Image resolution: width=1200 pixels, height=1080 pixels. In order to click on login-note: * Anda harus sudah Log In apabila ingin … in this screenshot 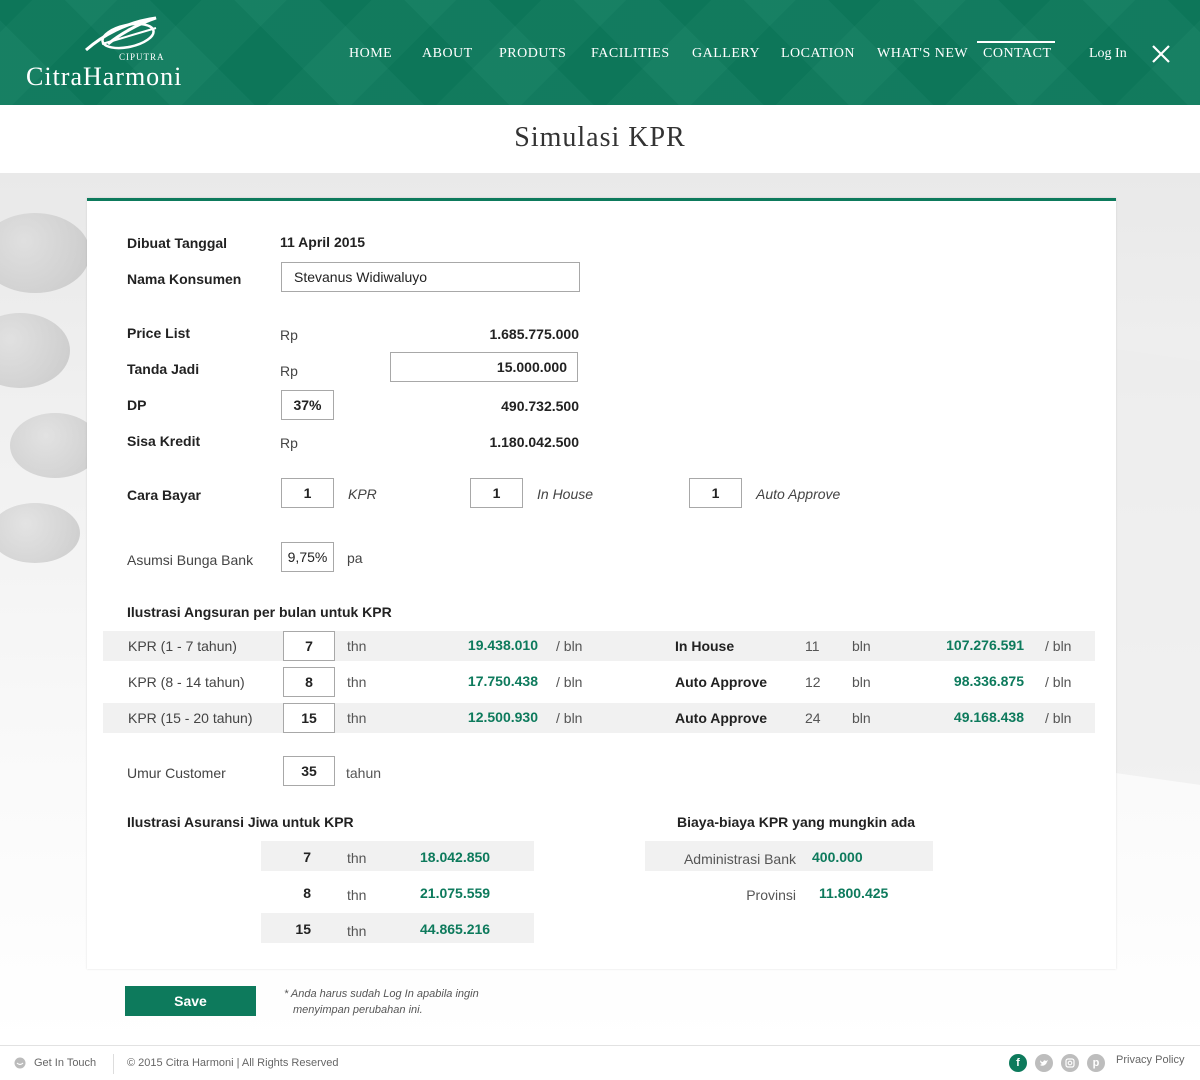, I will do `click(414, 1002)`.